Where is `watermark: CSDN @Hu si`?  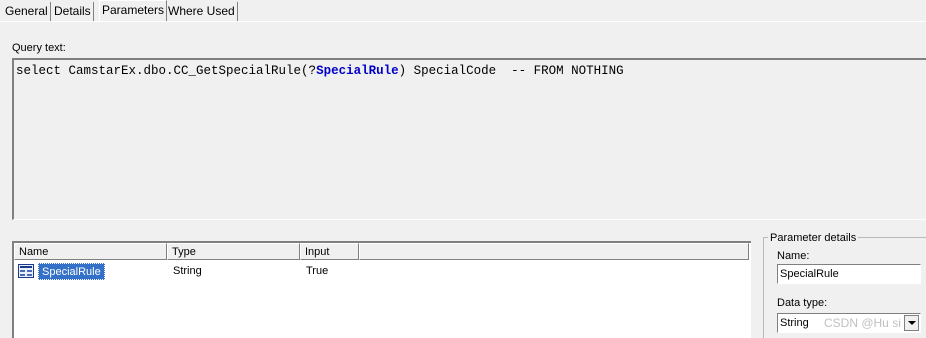
watermark: CSDN @Hu si is located at coordinates (862, 323).